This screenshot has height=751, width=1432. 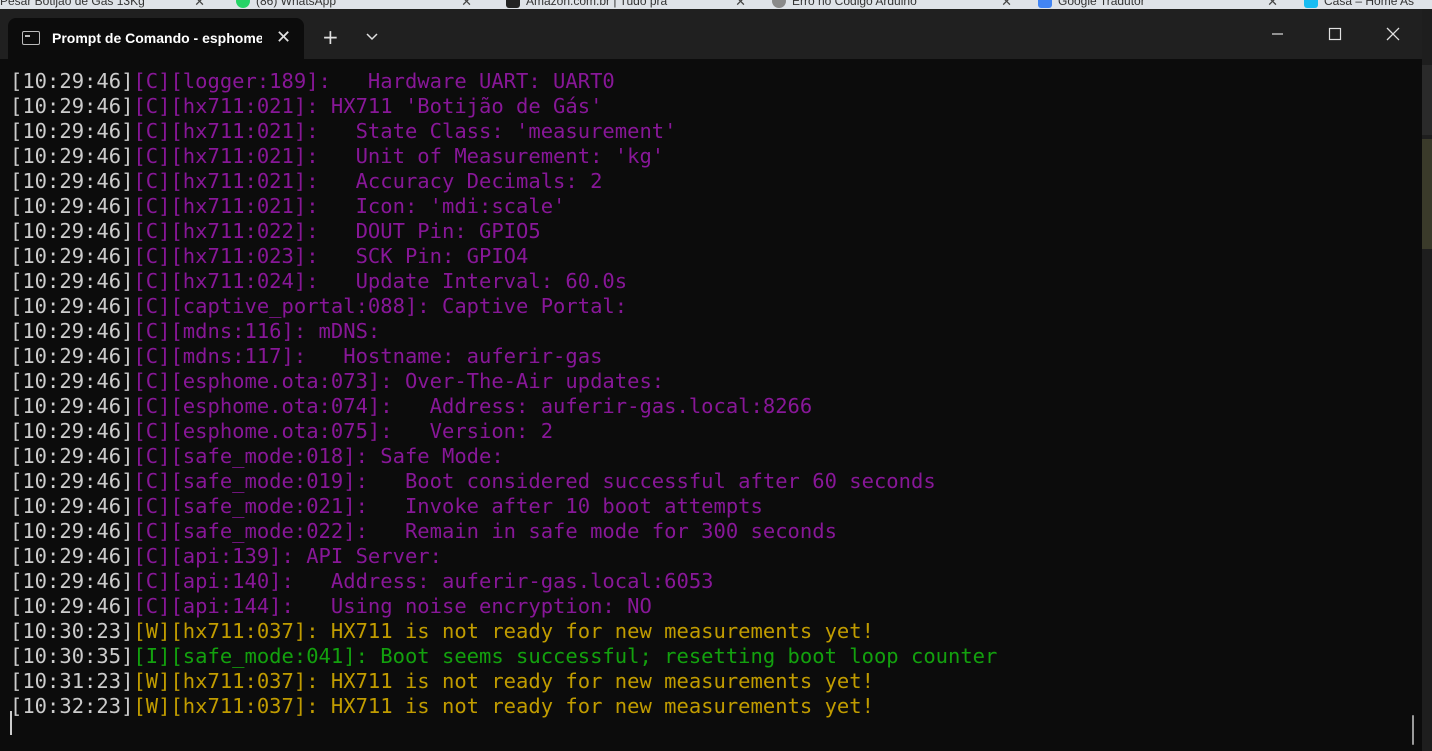 What do you see at coordinates (597, 4) in the screenshot?
I see `background-tab-label: Amazon.com.br | Tudo pra` at bounding box center [597, 4].